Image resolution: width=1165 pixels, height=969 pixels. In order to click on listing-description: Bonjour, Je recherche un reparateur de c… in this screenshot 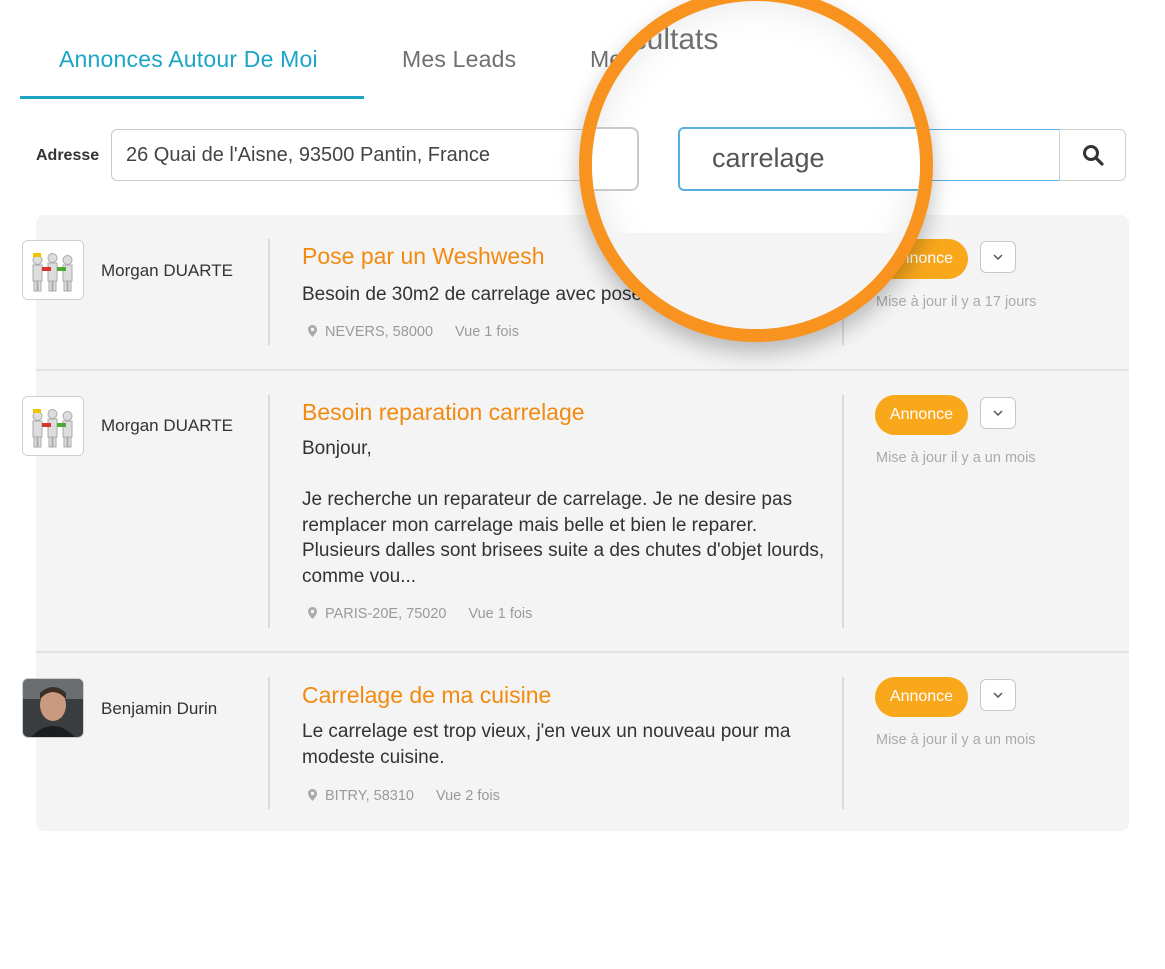, I will do `click(563, 512)`.